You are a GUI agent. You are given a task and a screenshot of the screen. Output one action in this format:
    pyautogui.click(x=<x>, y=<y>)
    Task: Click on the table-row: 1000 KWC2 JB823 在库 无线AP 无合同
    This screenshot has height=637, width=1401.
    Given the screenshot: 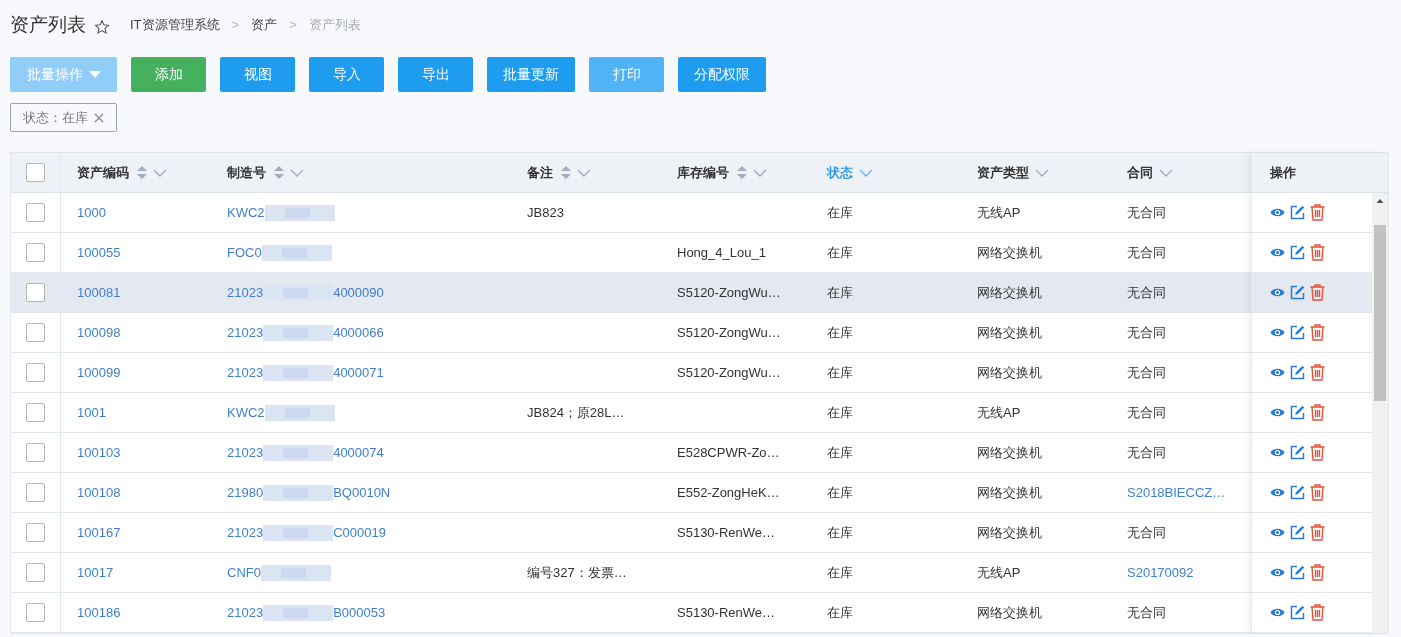 What is the action you would take?
    pyautogui.click(x=631, y=213)
    